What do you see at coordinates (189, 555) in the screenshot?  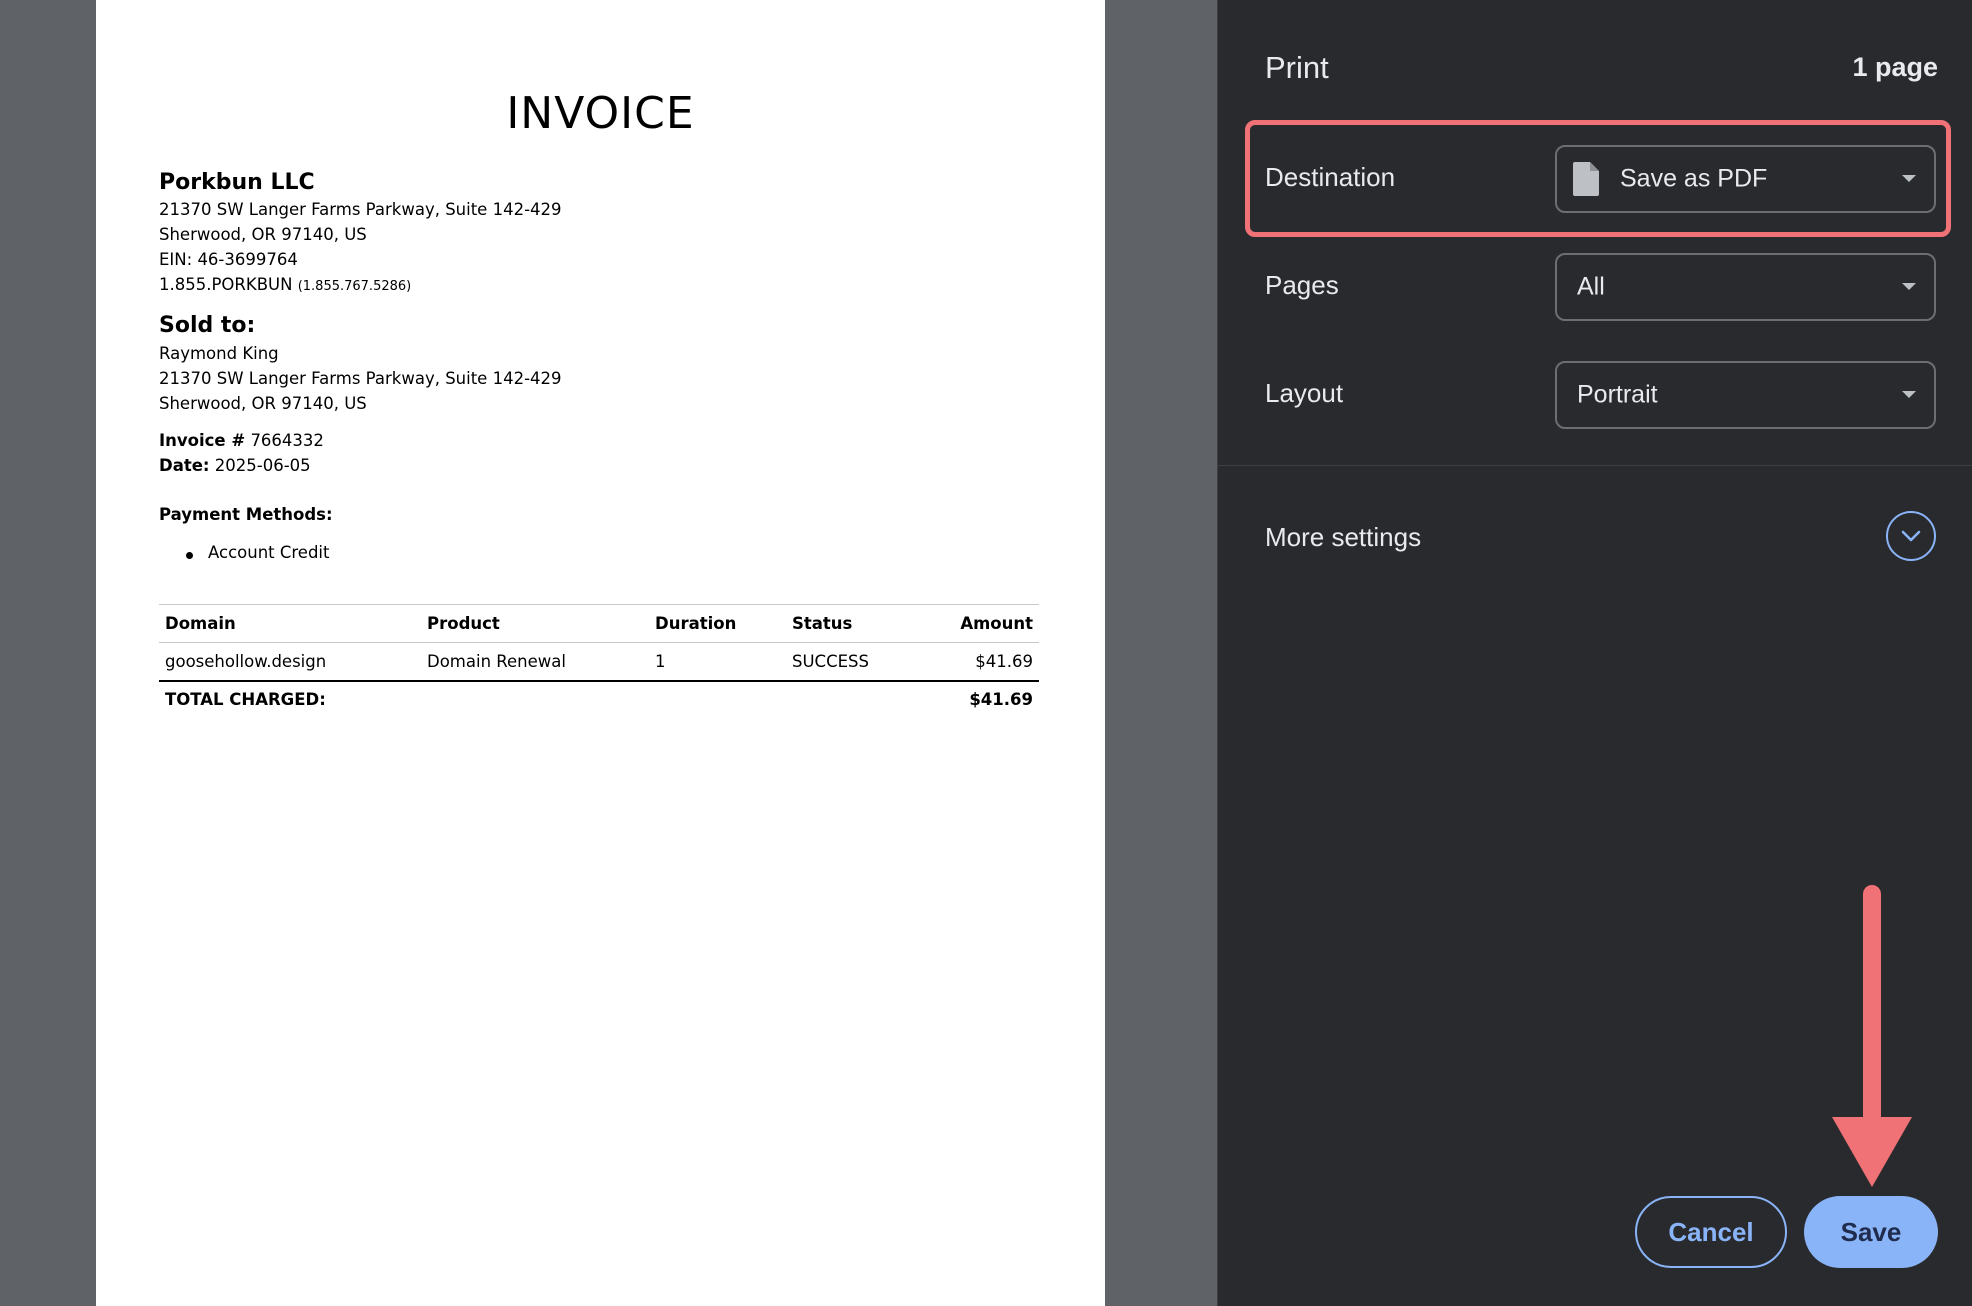 I see `bullet-icon` at bounding box center [189, 555].